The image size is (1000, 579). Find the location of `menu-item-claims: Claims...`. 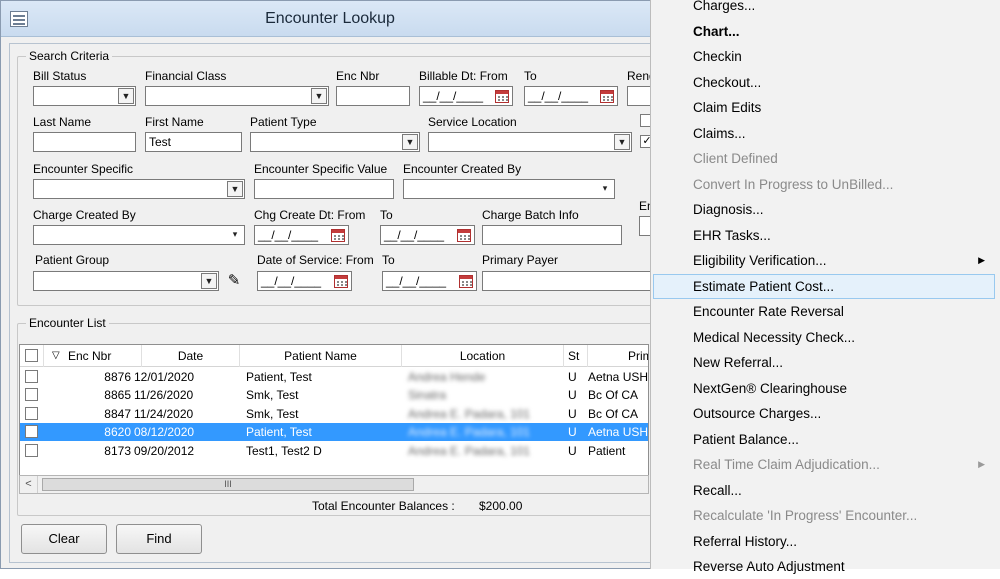

menu-item-claims: Claims... is located at coordinates (824, 133).